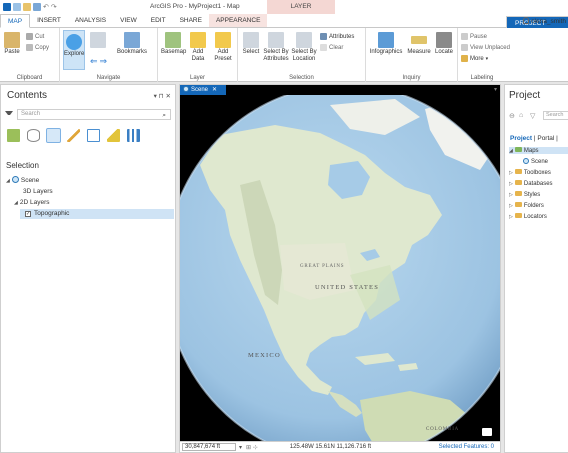 This screenshot has height=453, width=568. What do you see at coordinates (528, 216) in the screenshot?
I see `project-item-locators: ▷ Locators` at bounding box center [528, 216].